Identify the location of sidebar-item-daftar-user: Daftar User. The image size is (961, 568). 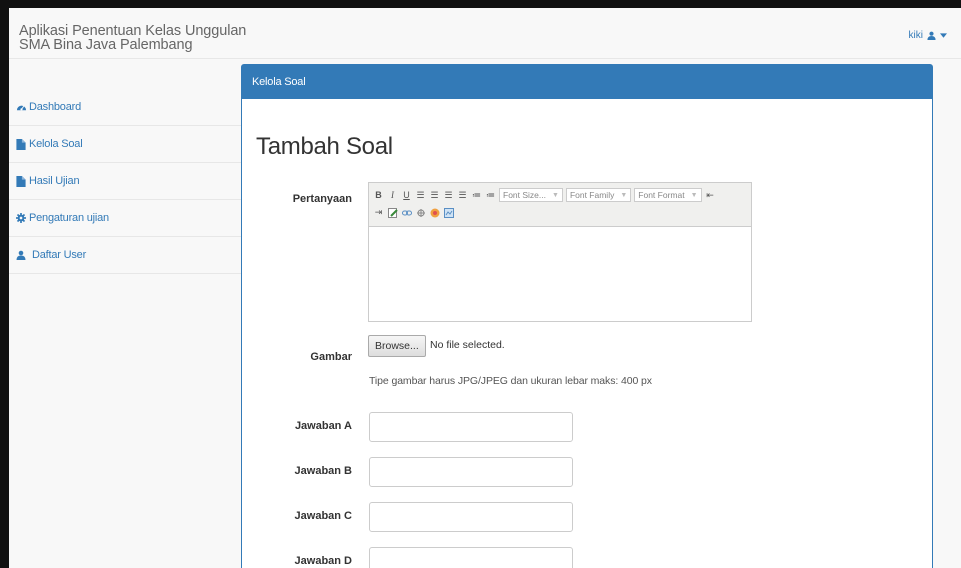
(125, 255).